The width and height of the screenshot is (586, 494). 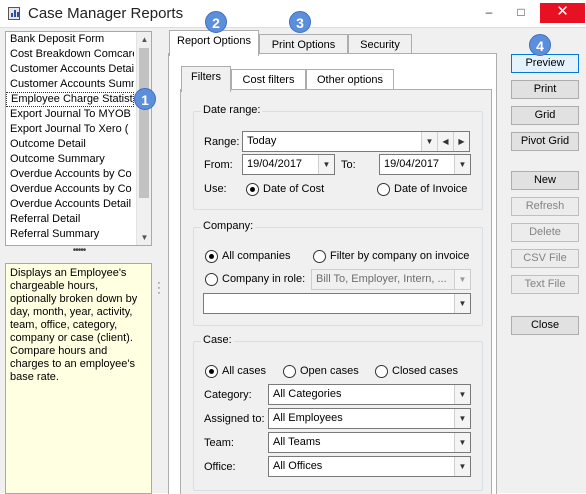 I want to click on list-item: Export Journal To Xero (, so click(x=70, y=129).